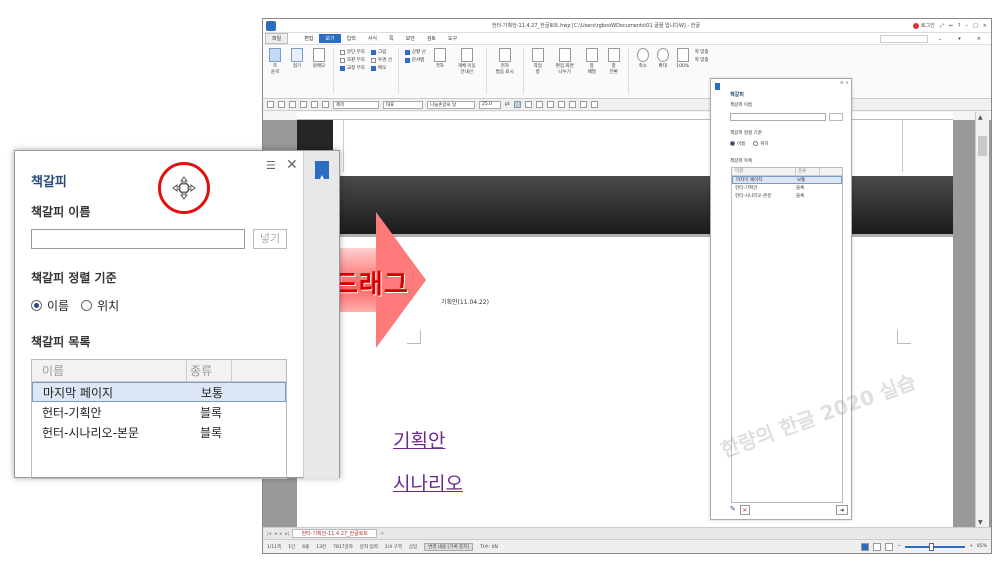  What do you see at coordinates (982, 146) in the screenshot?
I see `scroll-thumb` at bounding box center [982, 146].